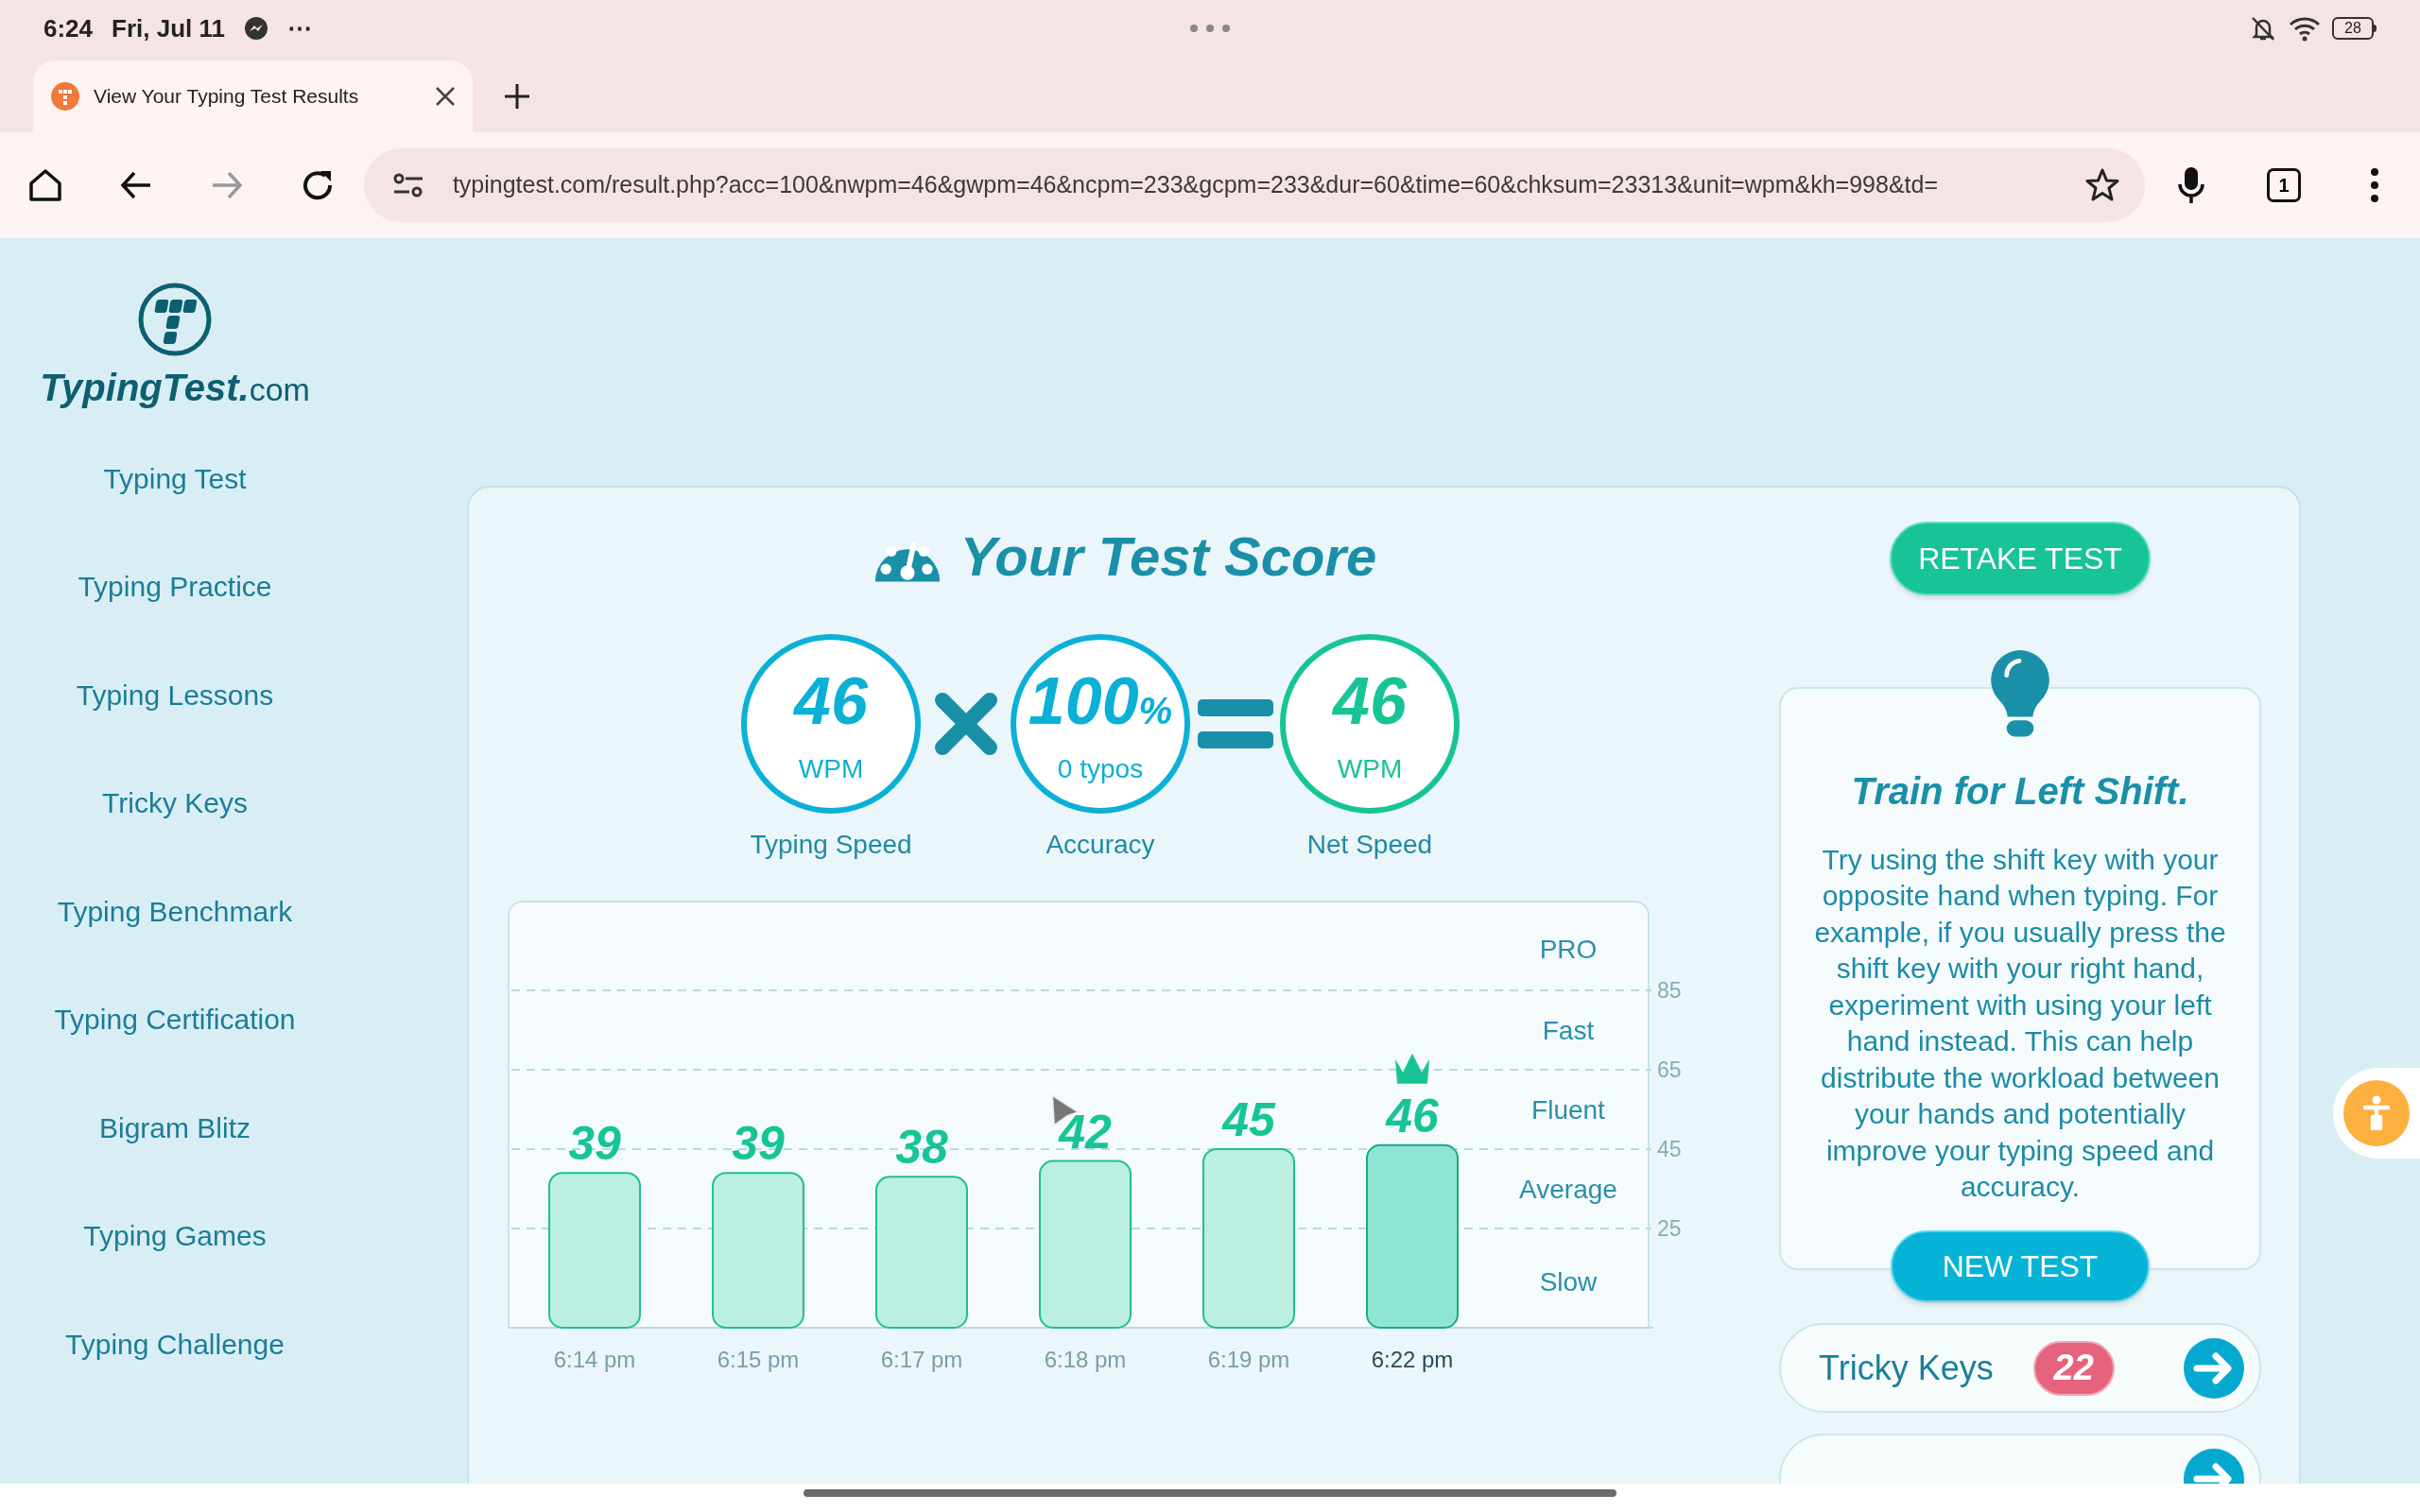 Image resolution: width=2420 pixels, height=1512 pixels. I want to click on tab-title: View Your Typing Test Results, so click(226, 97).